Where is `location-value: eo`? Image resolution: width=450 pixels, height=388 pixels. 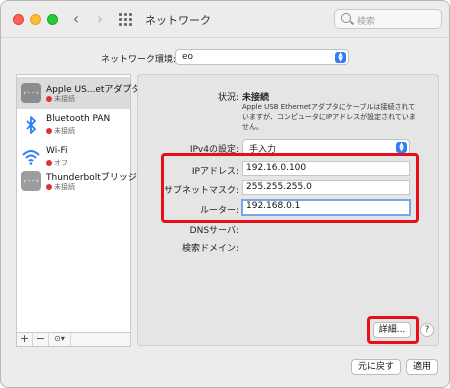 location-value: eo is located at coordinates (188, 57).